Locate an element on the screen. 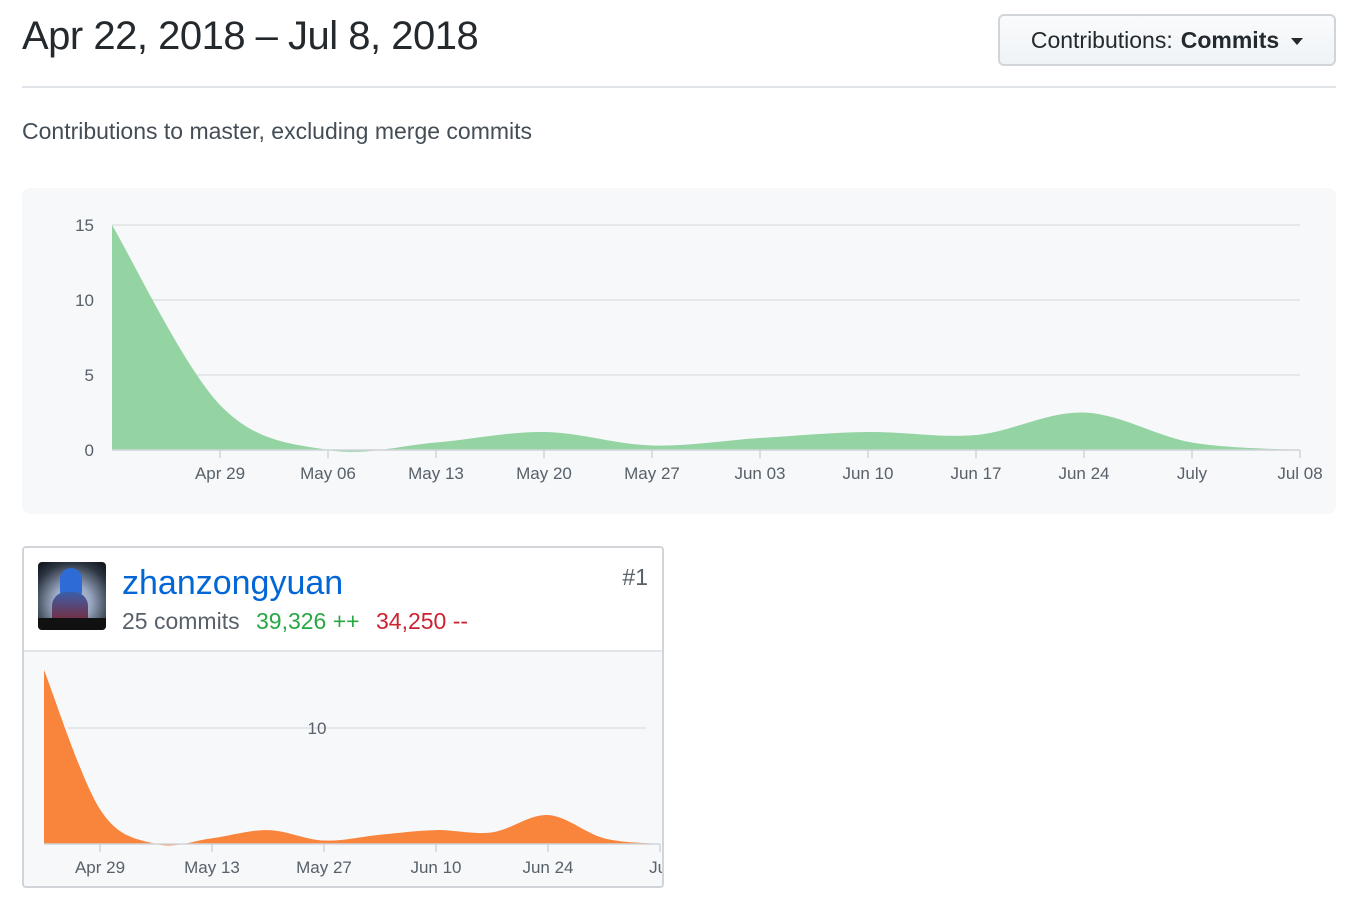 The height and width of the screenshot is (918, 1370). contributor-area-chart: 10 Apr 29 May 13 May 27 Jun 10 Jun 24 Jul is located at coordinates (343, 769).